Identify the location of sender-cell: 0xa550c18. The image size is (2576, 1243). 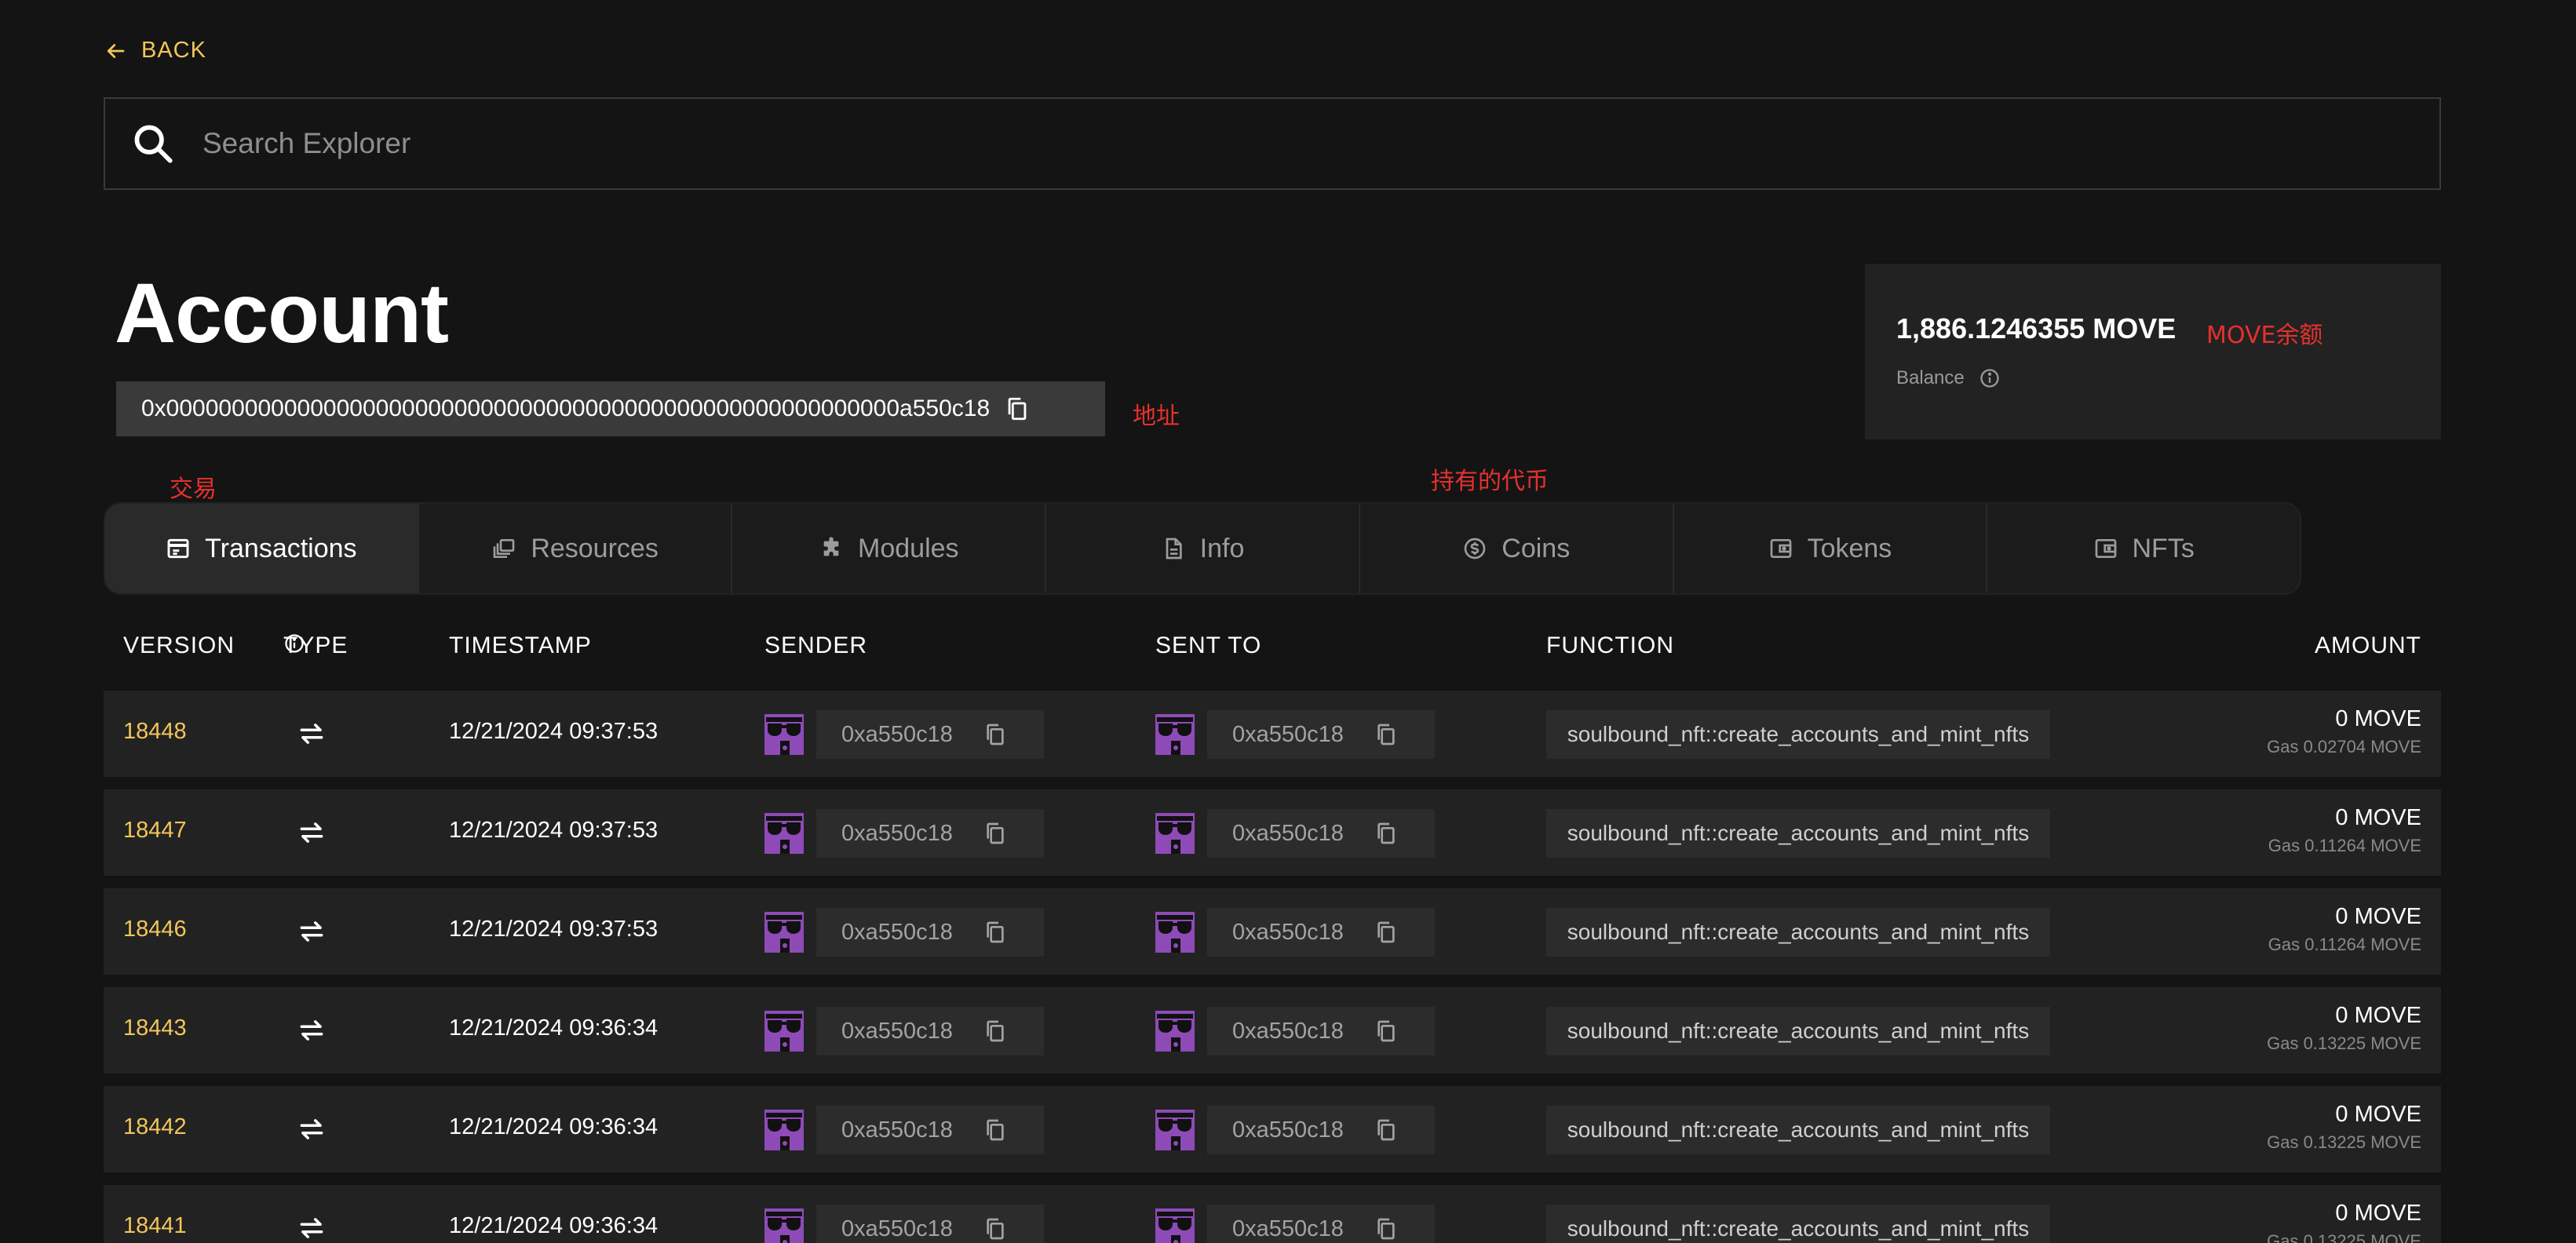
(904, 1224).